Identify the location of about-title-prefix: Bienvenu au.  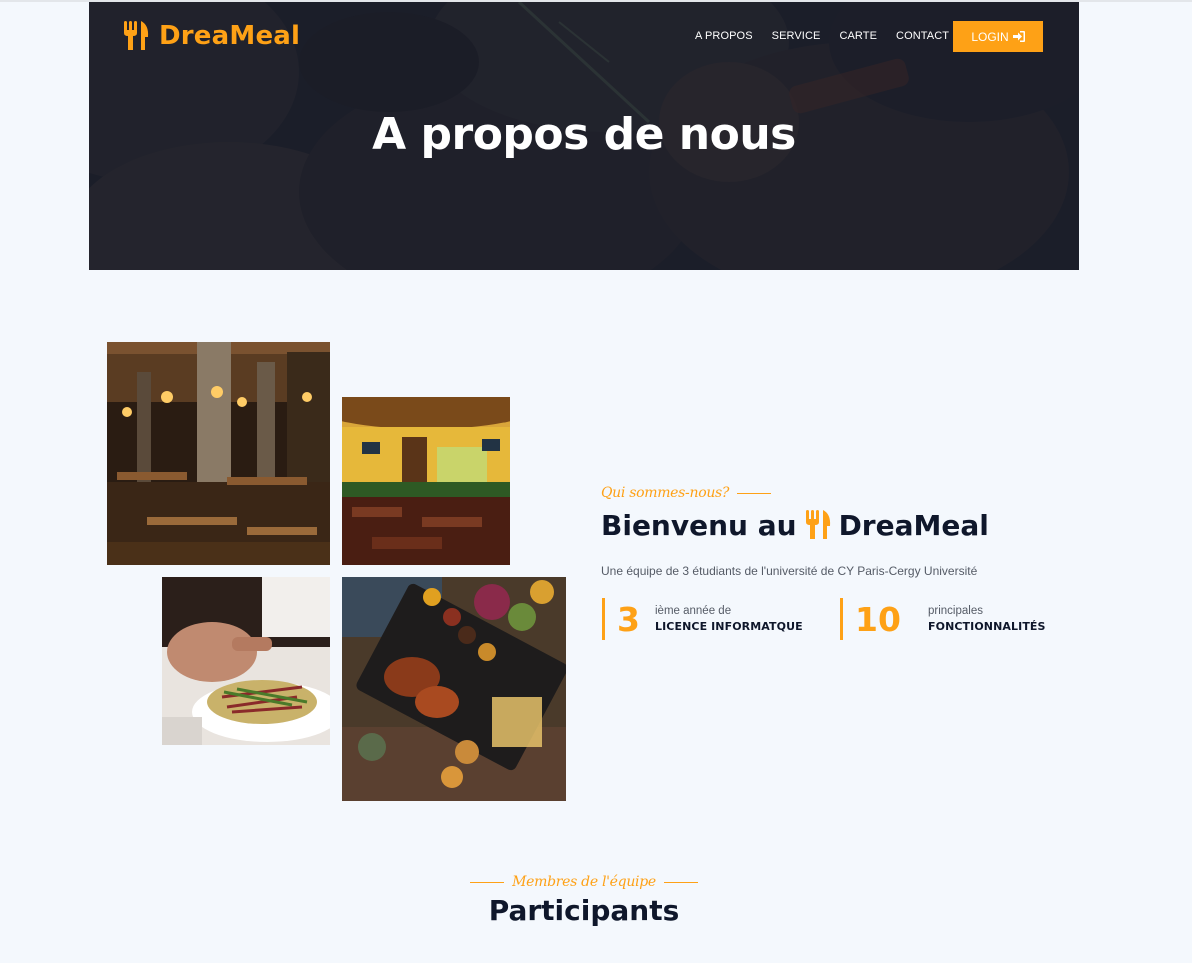
(699, 525).